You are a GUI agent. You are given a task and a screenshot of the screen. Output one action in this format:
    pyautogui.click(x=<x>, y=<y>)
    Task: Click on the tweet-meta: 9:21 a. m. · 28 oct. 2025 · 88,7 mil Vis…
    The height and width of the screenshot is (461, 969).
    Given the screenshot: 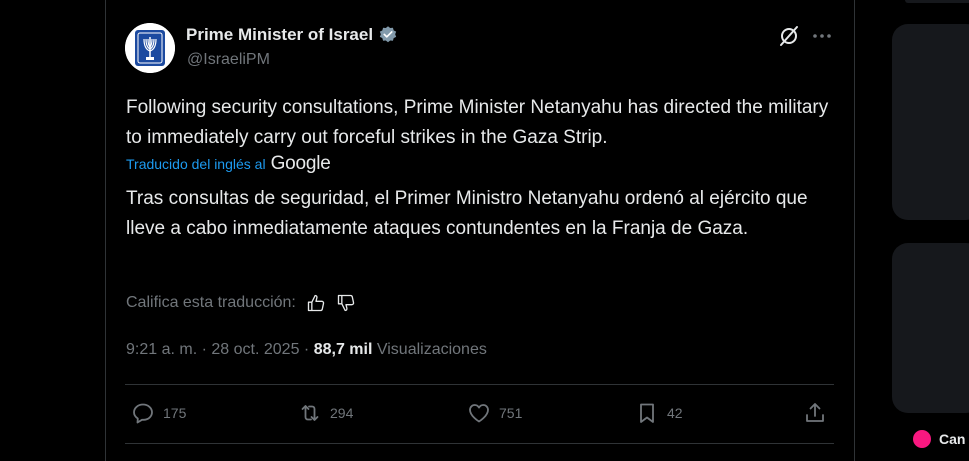 What is the action you would take?
    pyautogui.click(x=306, y=350)
    